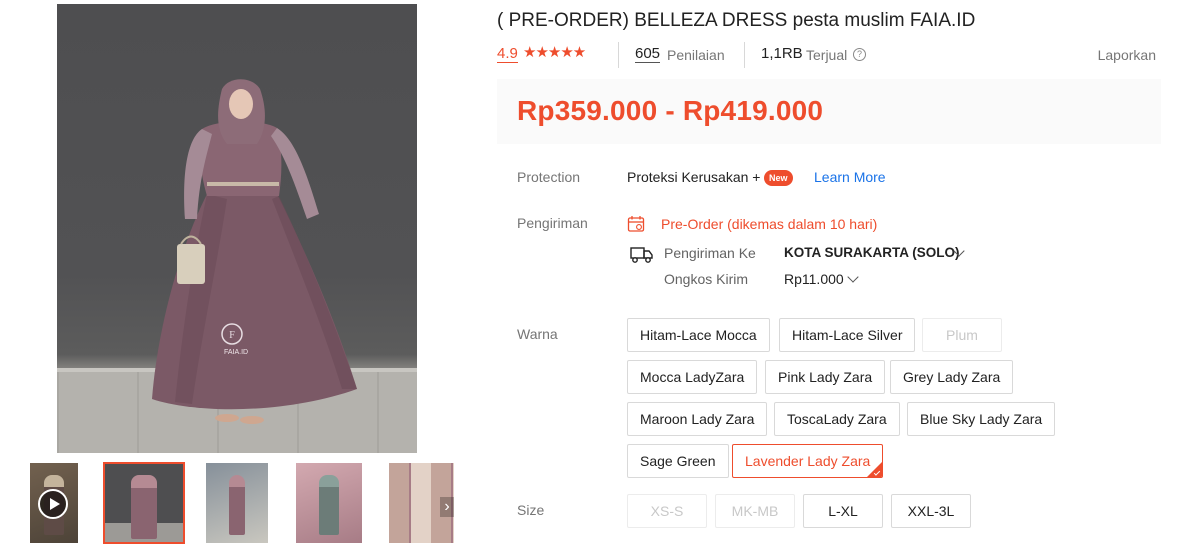 The width and height of the screenshot is (1189, 554). Describe the element at coordinates (667, 511) in the screenshot. I see `size-option: XS-S` at that location.